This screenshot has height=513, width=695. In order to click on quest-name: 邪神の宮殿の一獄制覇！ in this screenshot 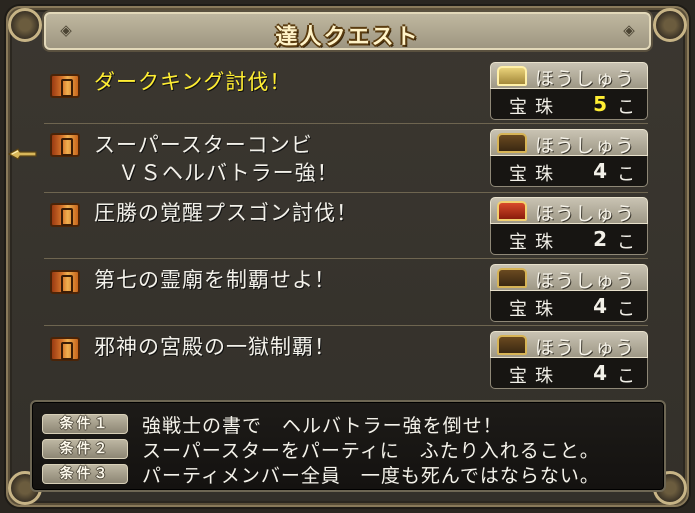, I will do `click(215, 347)`.